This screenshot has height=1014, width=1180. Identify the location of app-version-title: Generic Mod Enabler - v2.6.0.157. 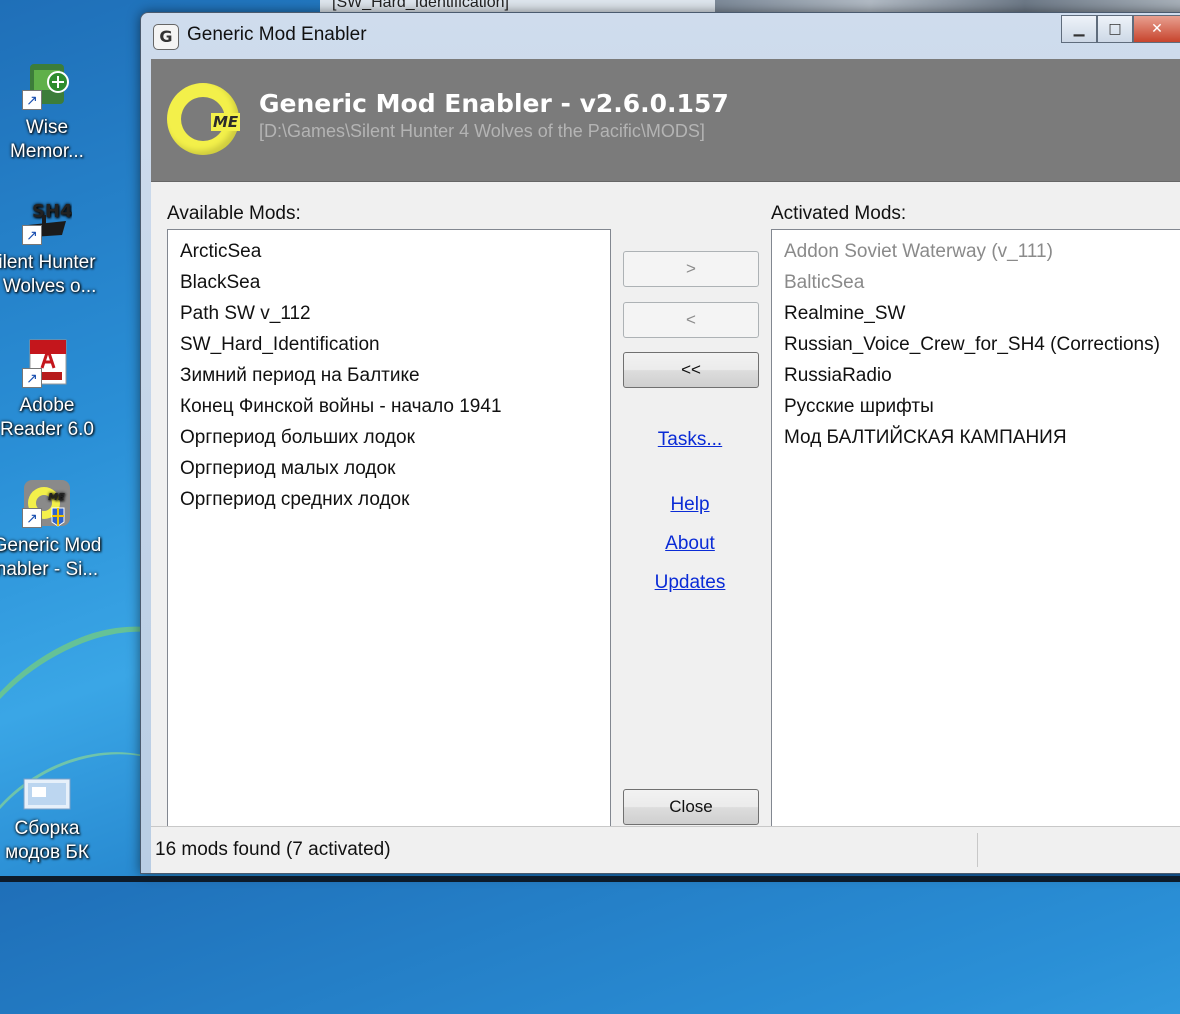
(494, 103).